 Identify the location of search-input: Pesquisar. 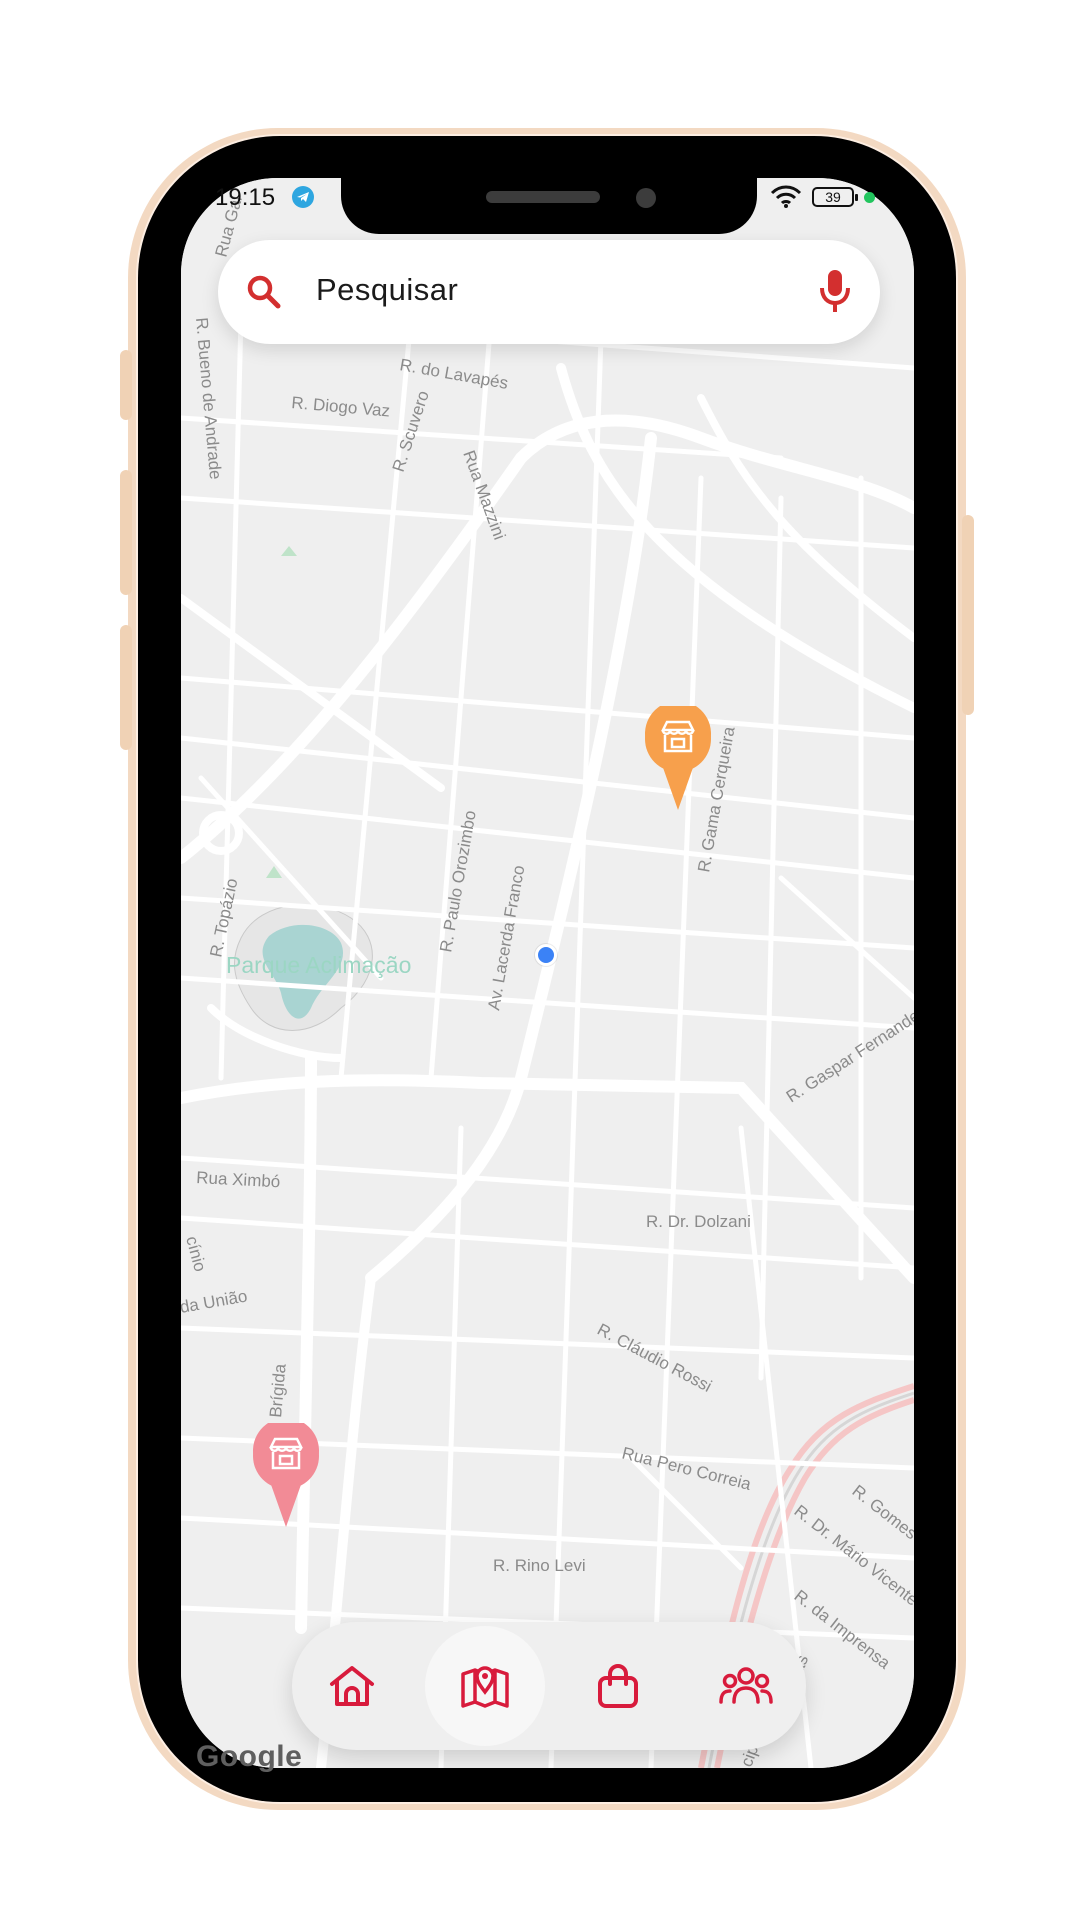
(387, 290).